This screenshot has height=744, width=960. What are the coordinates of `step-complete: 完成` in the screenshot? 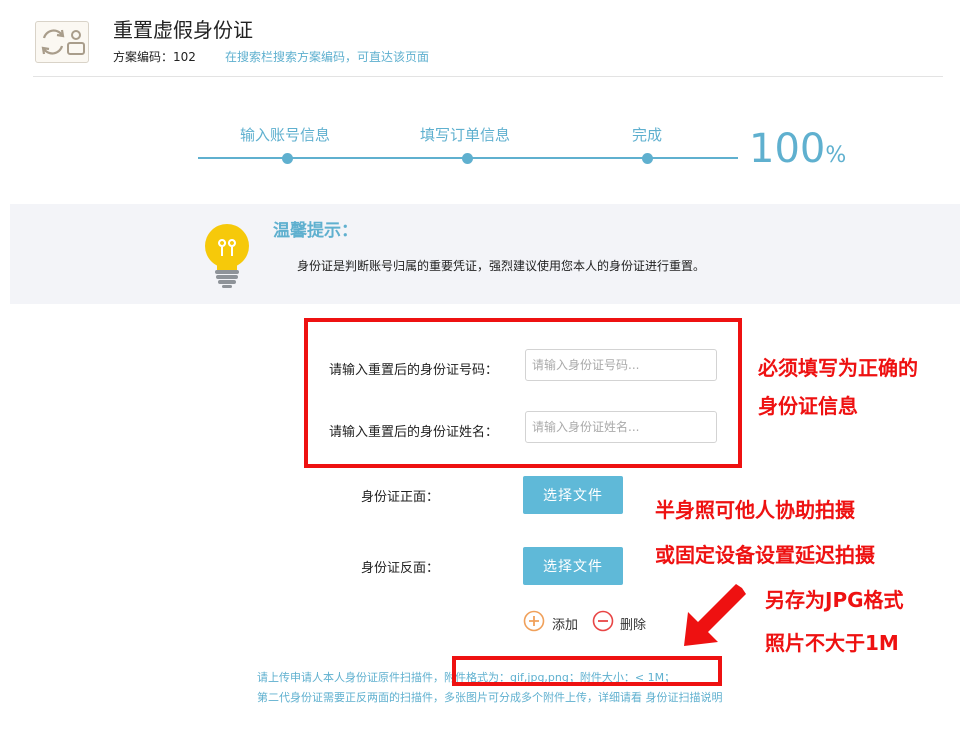 It's located at (647, 135).